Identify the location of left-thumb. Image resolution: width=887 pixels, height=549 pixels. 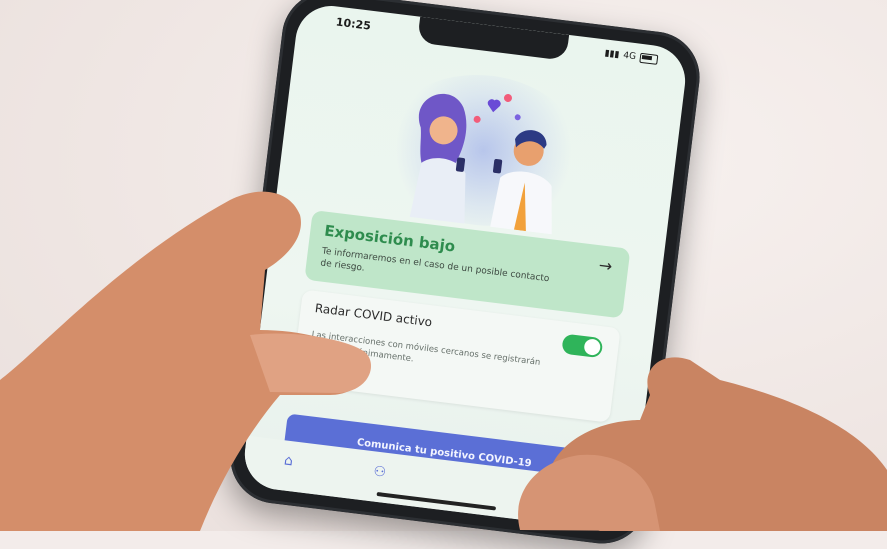
(311, 363).